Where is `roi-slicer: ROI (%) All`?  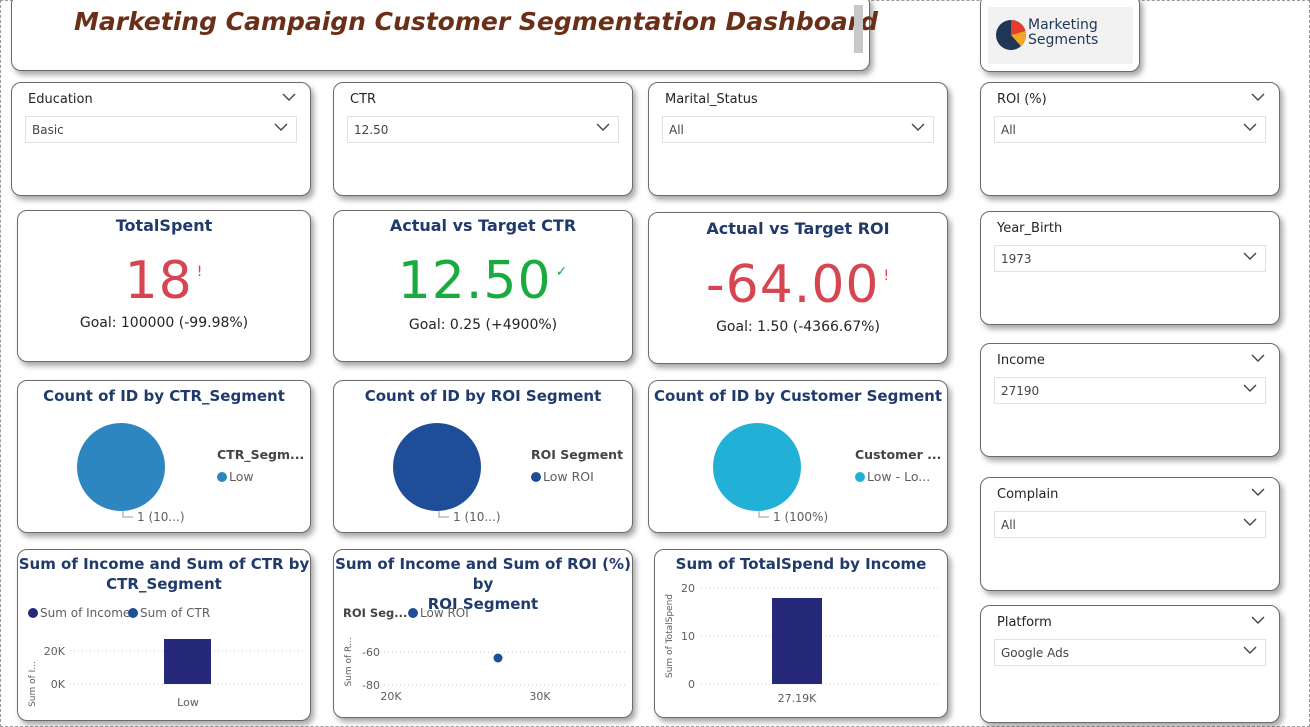
roi-slicer: ROI (%) All is located at coordinates (1130, 139).